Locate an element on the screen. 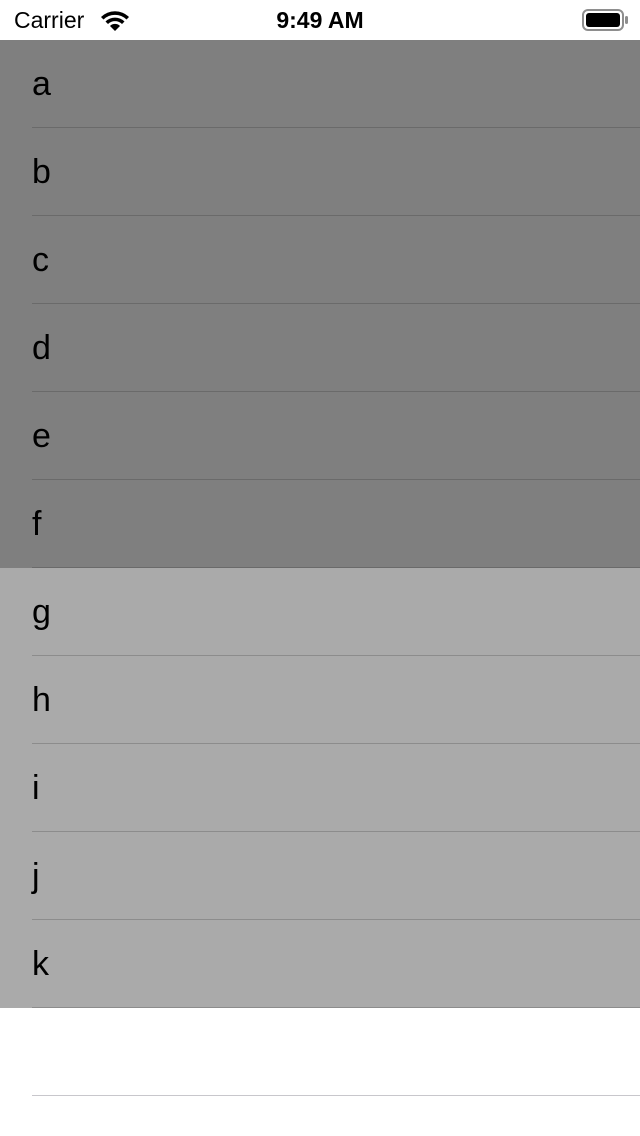  row-label: d is located at coordinates (41, 348).